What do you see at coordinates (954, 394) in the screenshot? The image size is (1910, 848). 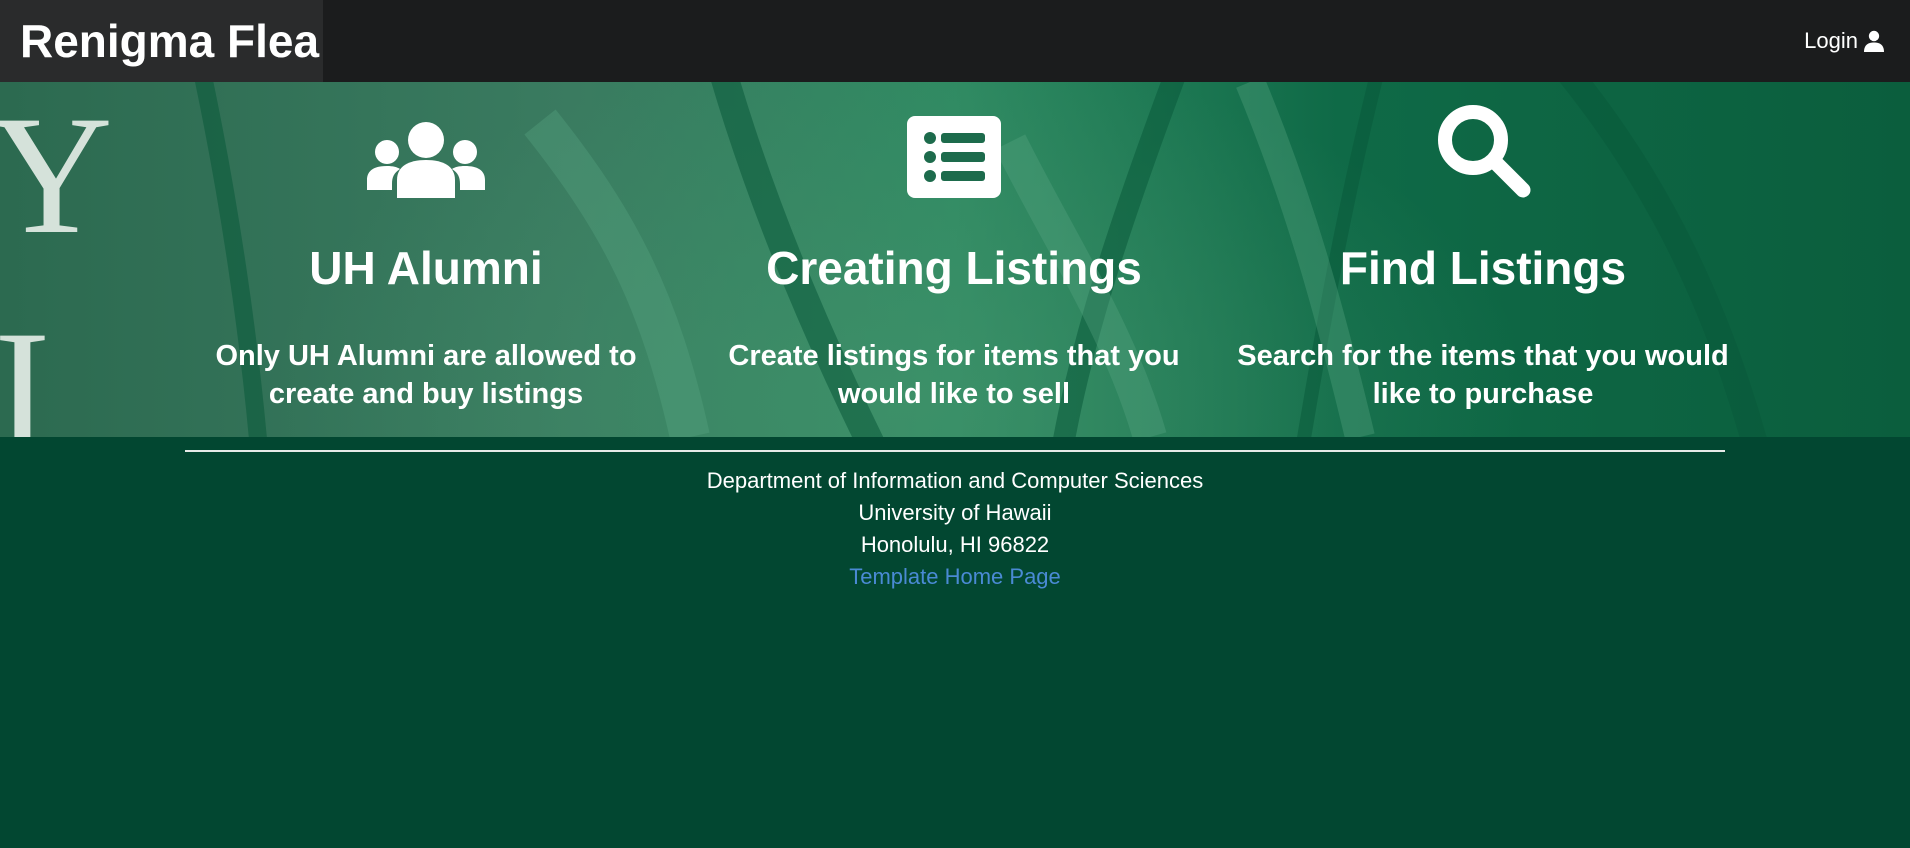 I see `feature-description-line: would like to sell` at bounding box center [954, 394].